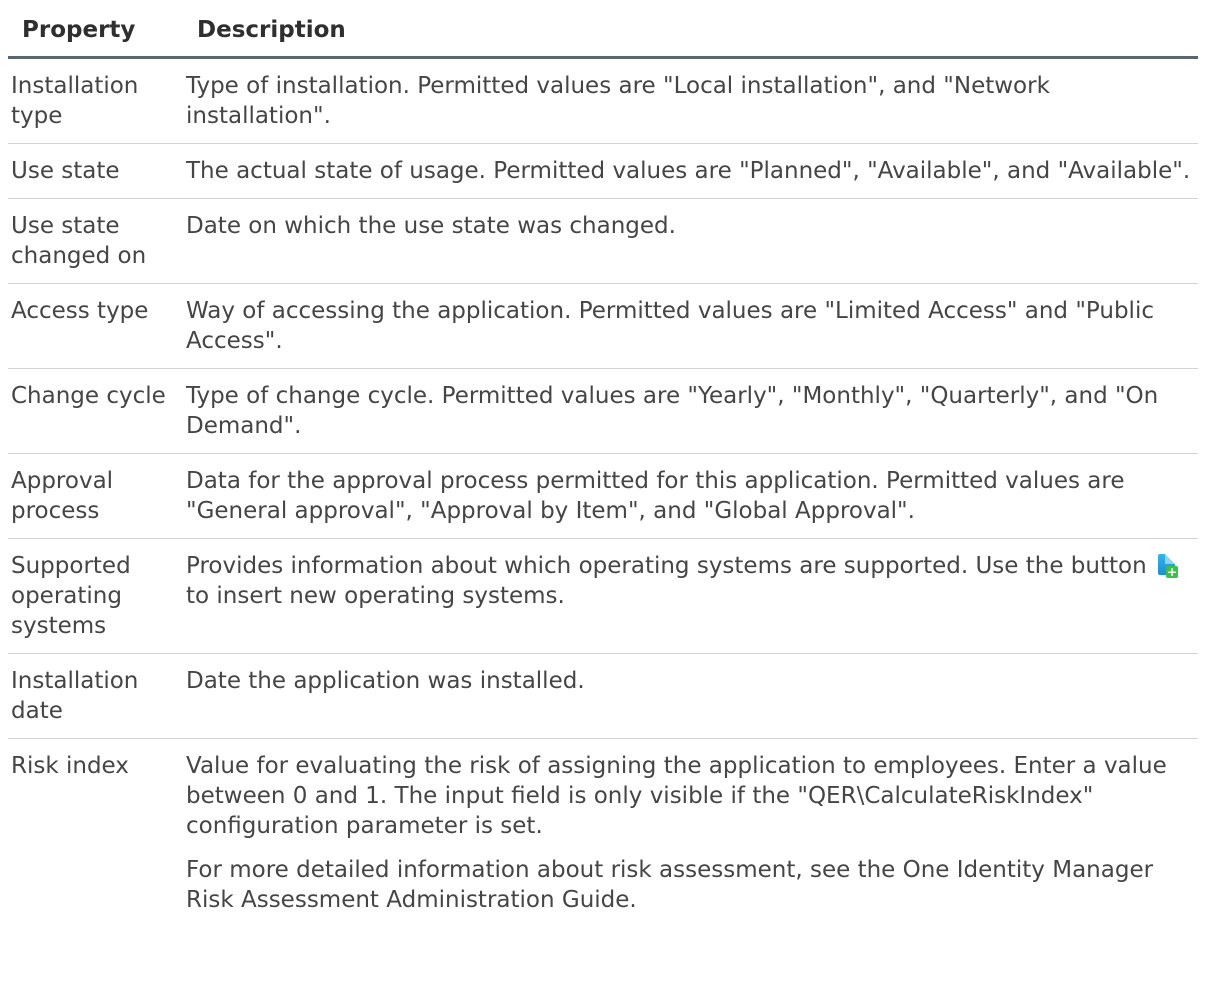 The width and height of the screenshot is (1206, 984). Describe the element at coordinates (690, 29) in the screenshot. I see `header-description: Description` at that location.